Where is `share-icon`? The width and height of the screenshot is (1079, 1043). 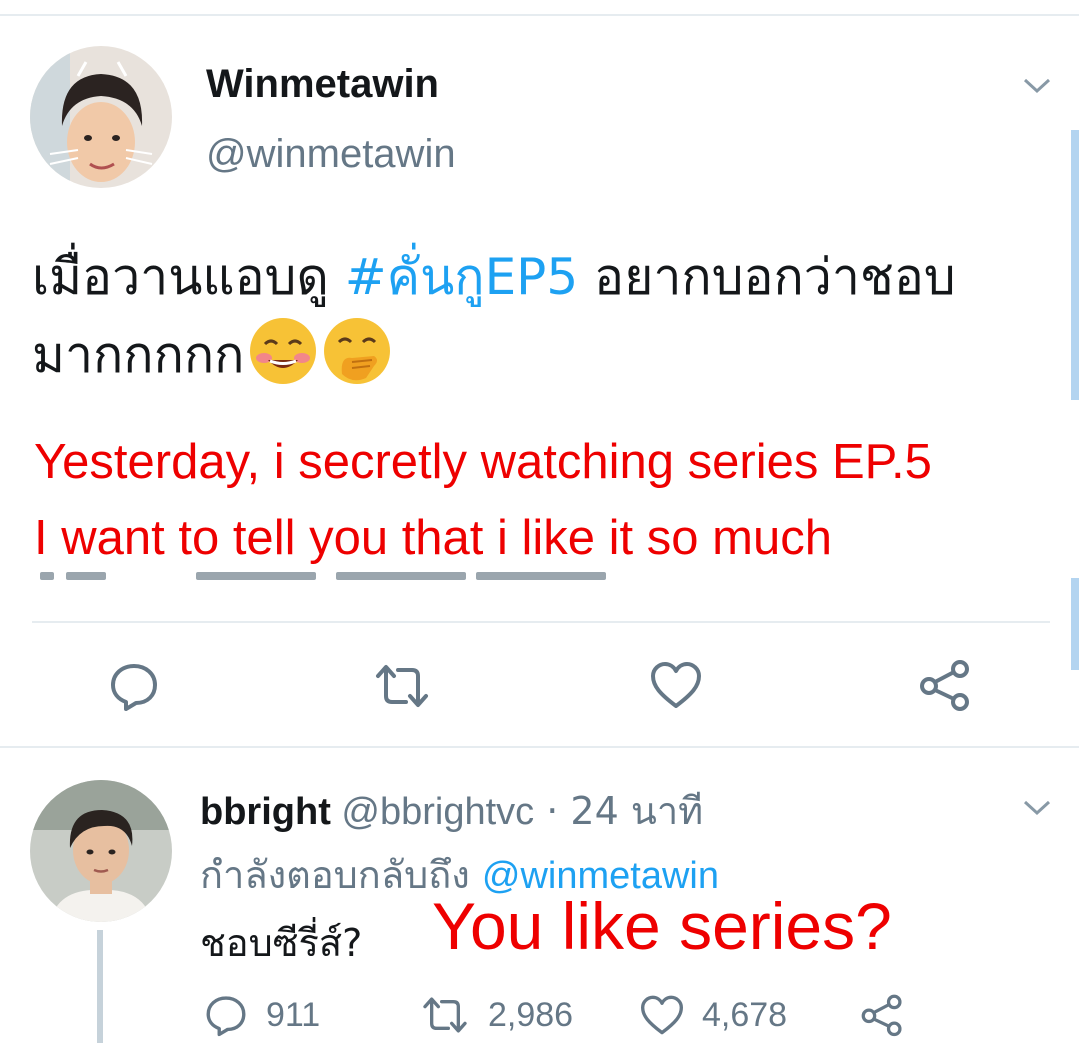
share-icon is located at coordinates (945, 685).